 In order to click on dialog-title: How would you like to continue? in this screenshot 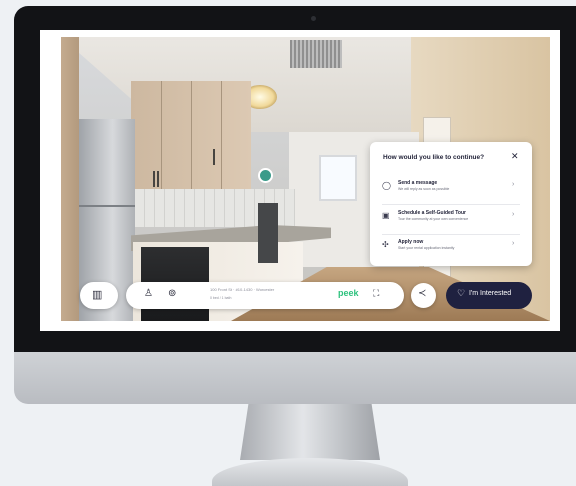, I will do `click(434, 157)`.